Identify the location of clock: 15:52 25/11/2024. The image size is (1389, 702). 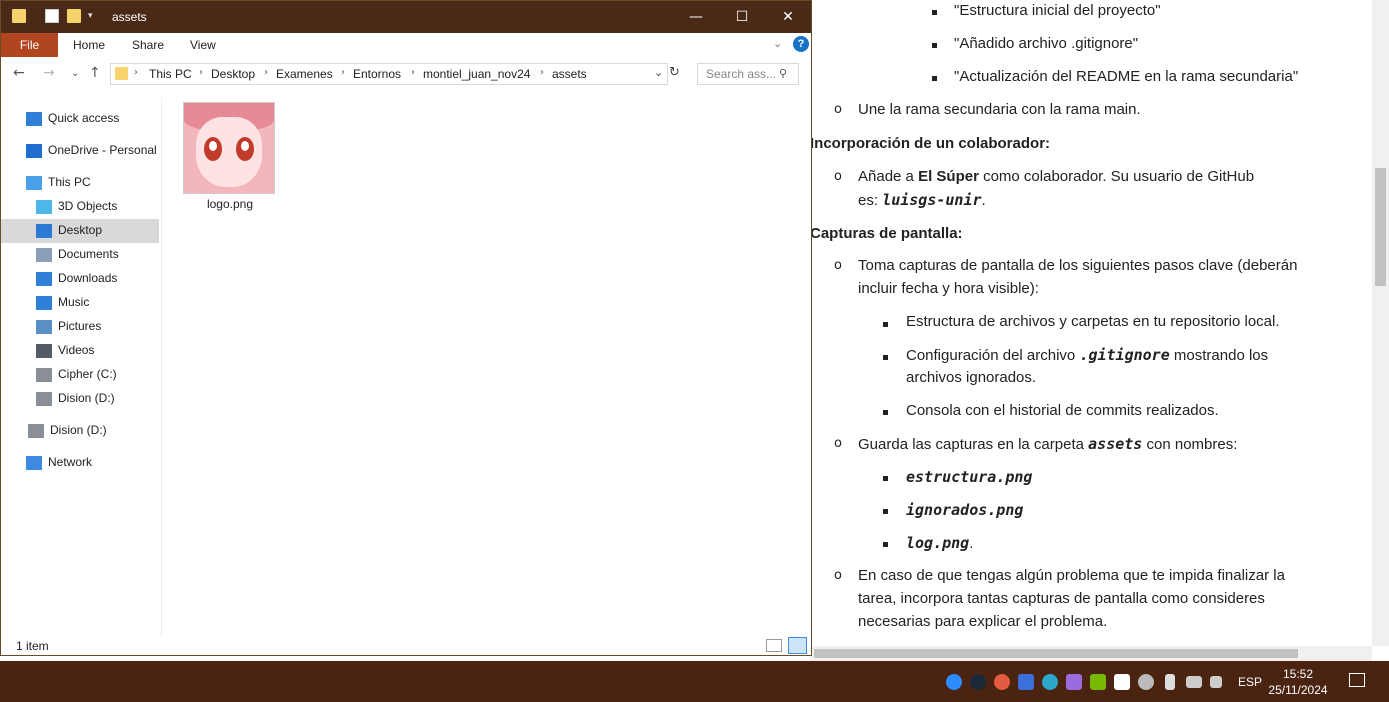
(1298, 682).